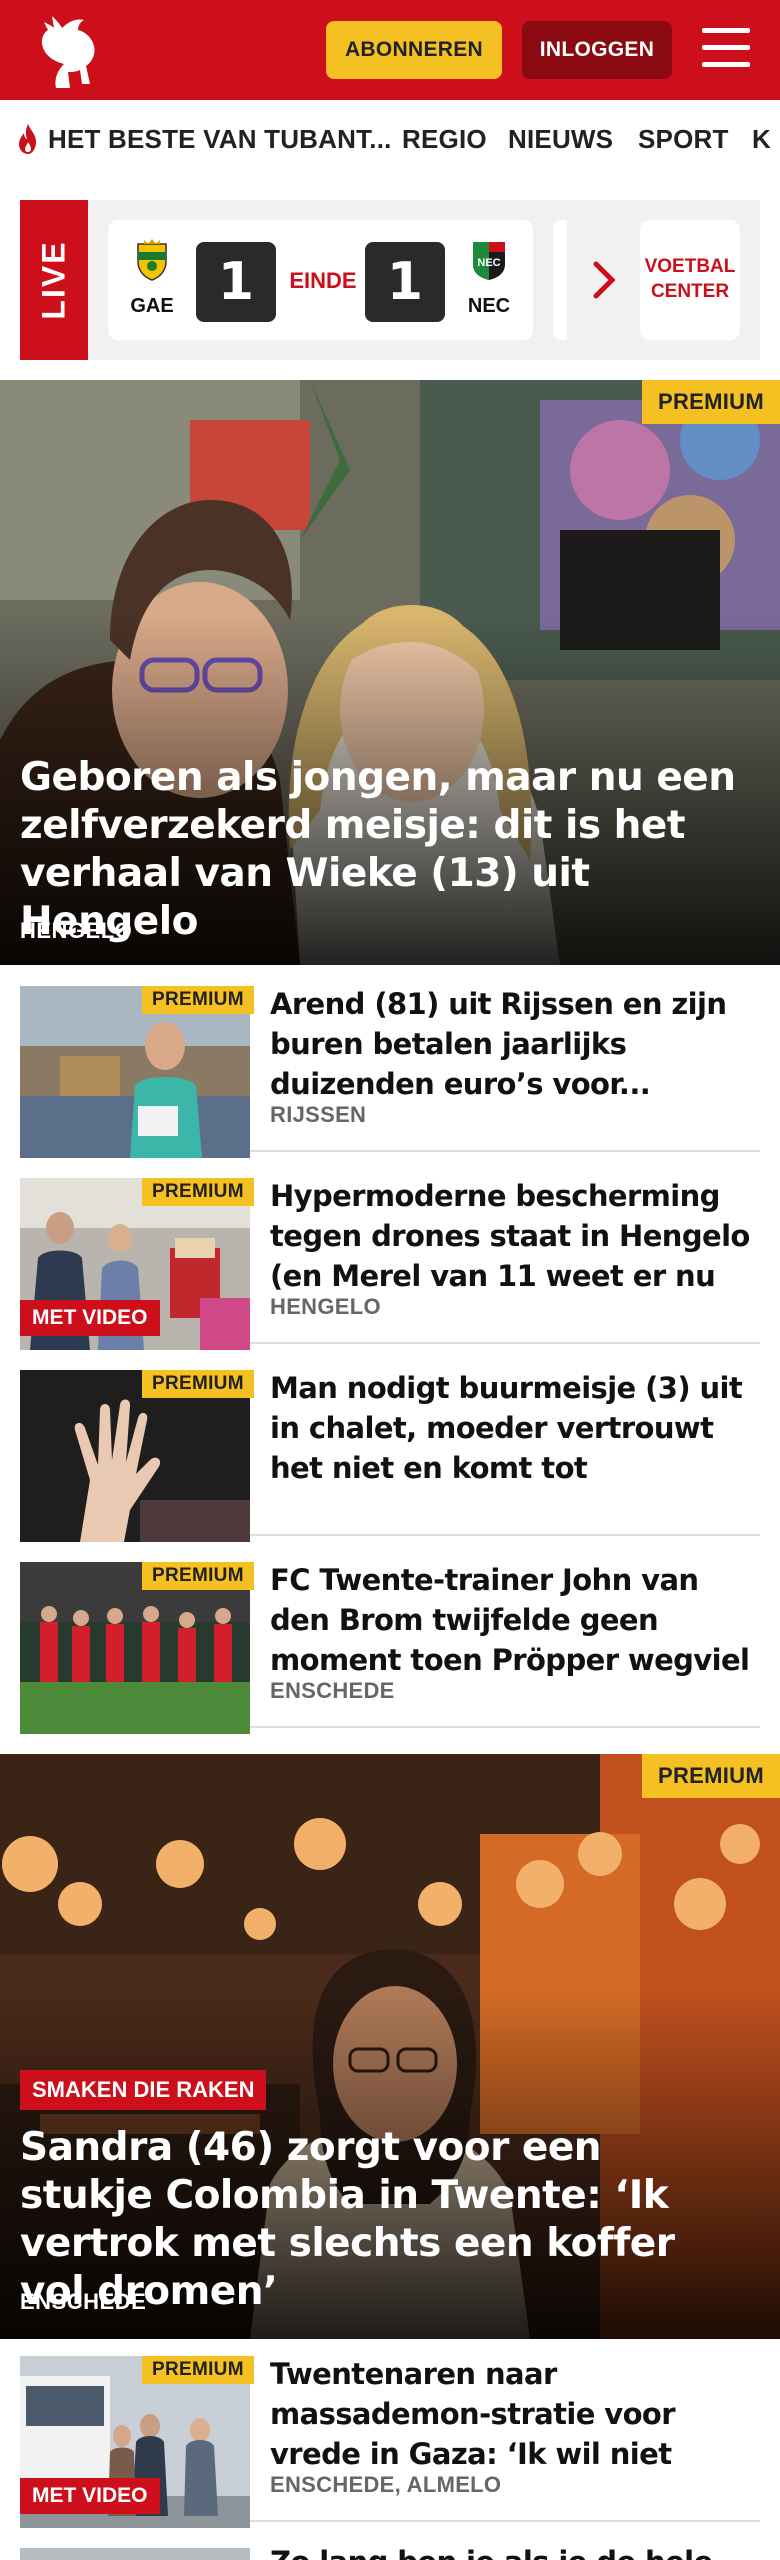  Describe the element at coordinates (83, 2301) in the screenshot. I see `hero-location: ENSCHEDE` at that location.